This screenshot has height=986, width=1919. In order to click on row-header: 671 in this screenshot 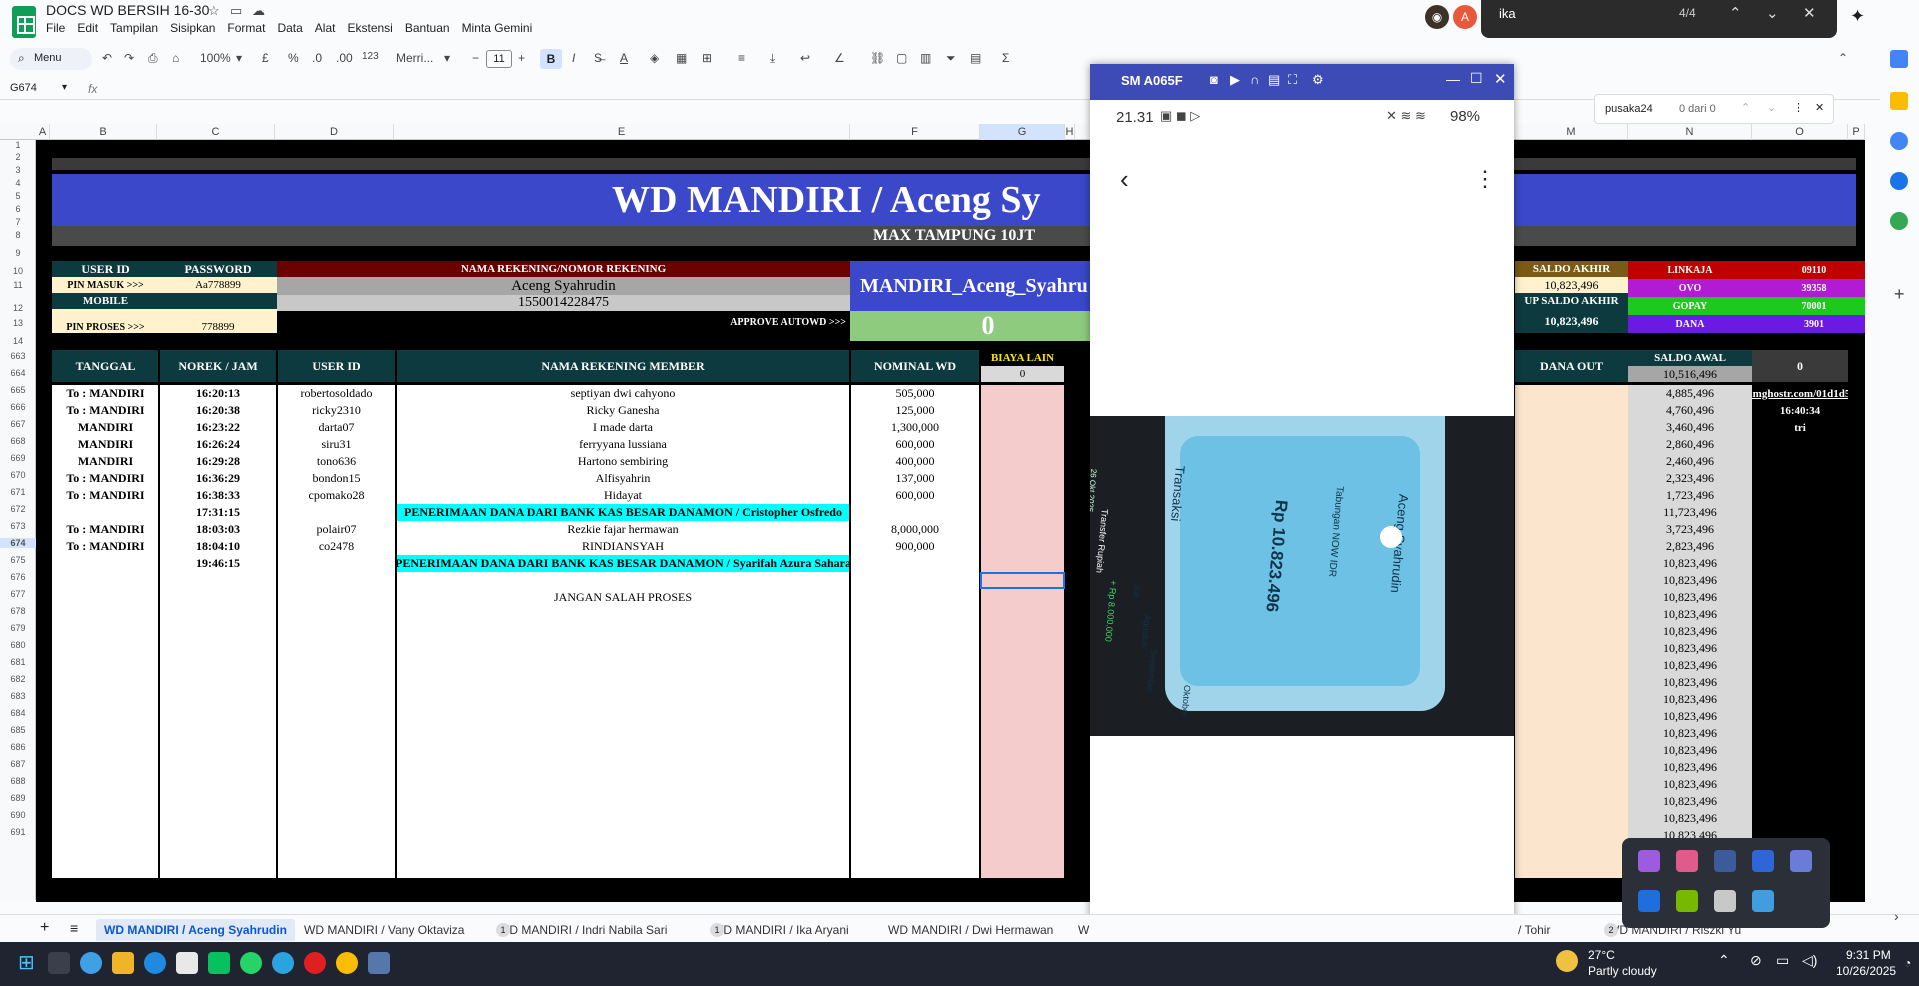, I will do `click(18, 492)`.